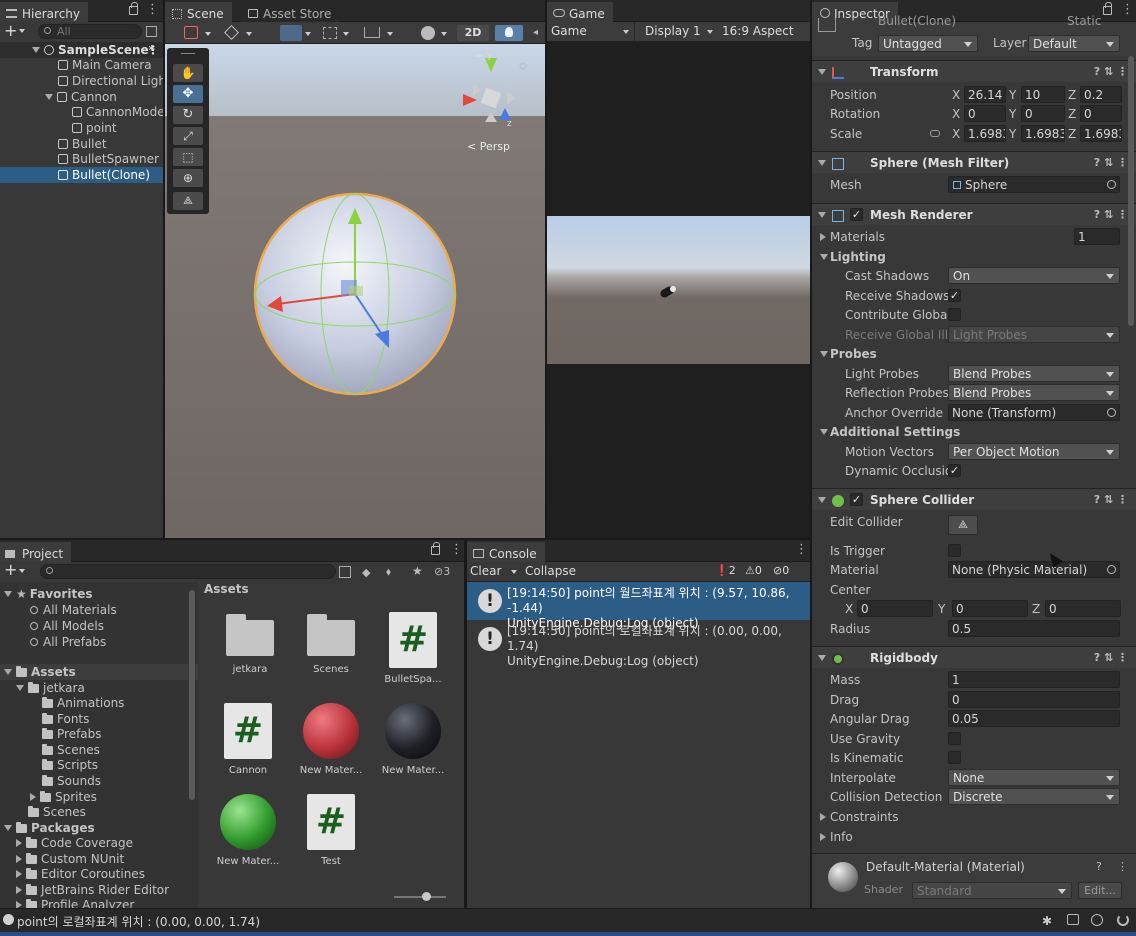 The image size is (1136, 936). What do you see at coordinates (331, 641) in the screenshot?
I see `asset-folder-scenes: Scenes` at bounding box center [331, 641].